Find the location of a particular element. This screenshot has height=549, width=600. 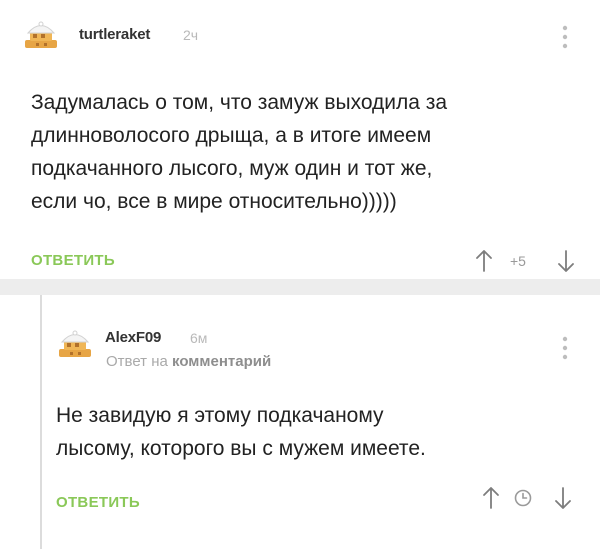

clock-icon is located at coordinates (523, 498).